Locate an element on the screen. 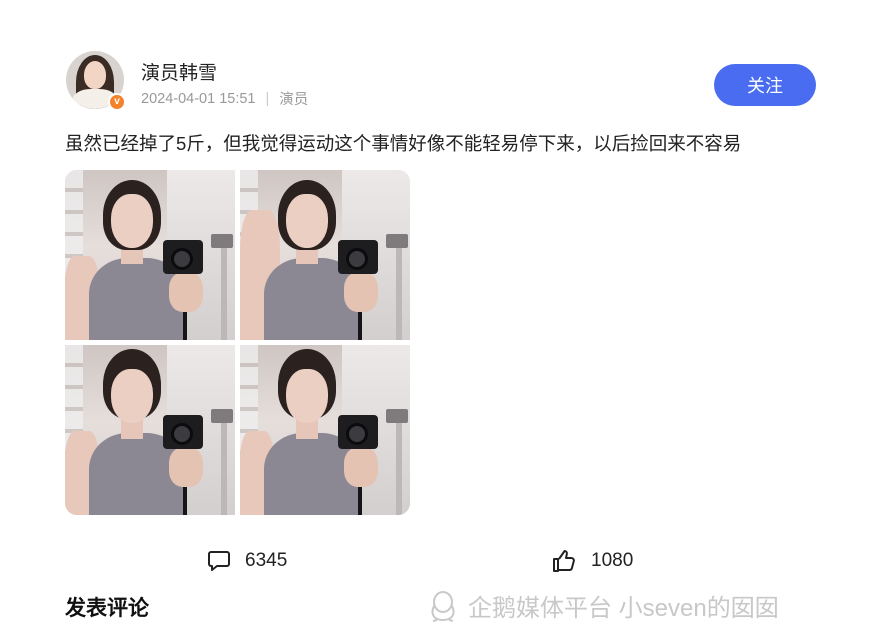 This screenshot has height=632, width=875. post-meta: 2024-04-01 15:51 | 演员 is located at coordinates (224, 98).